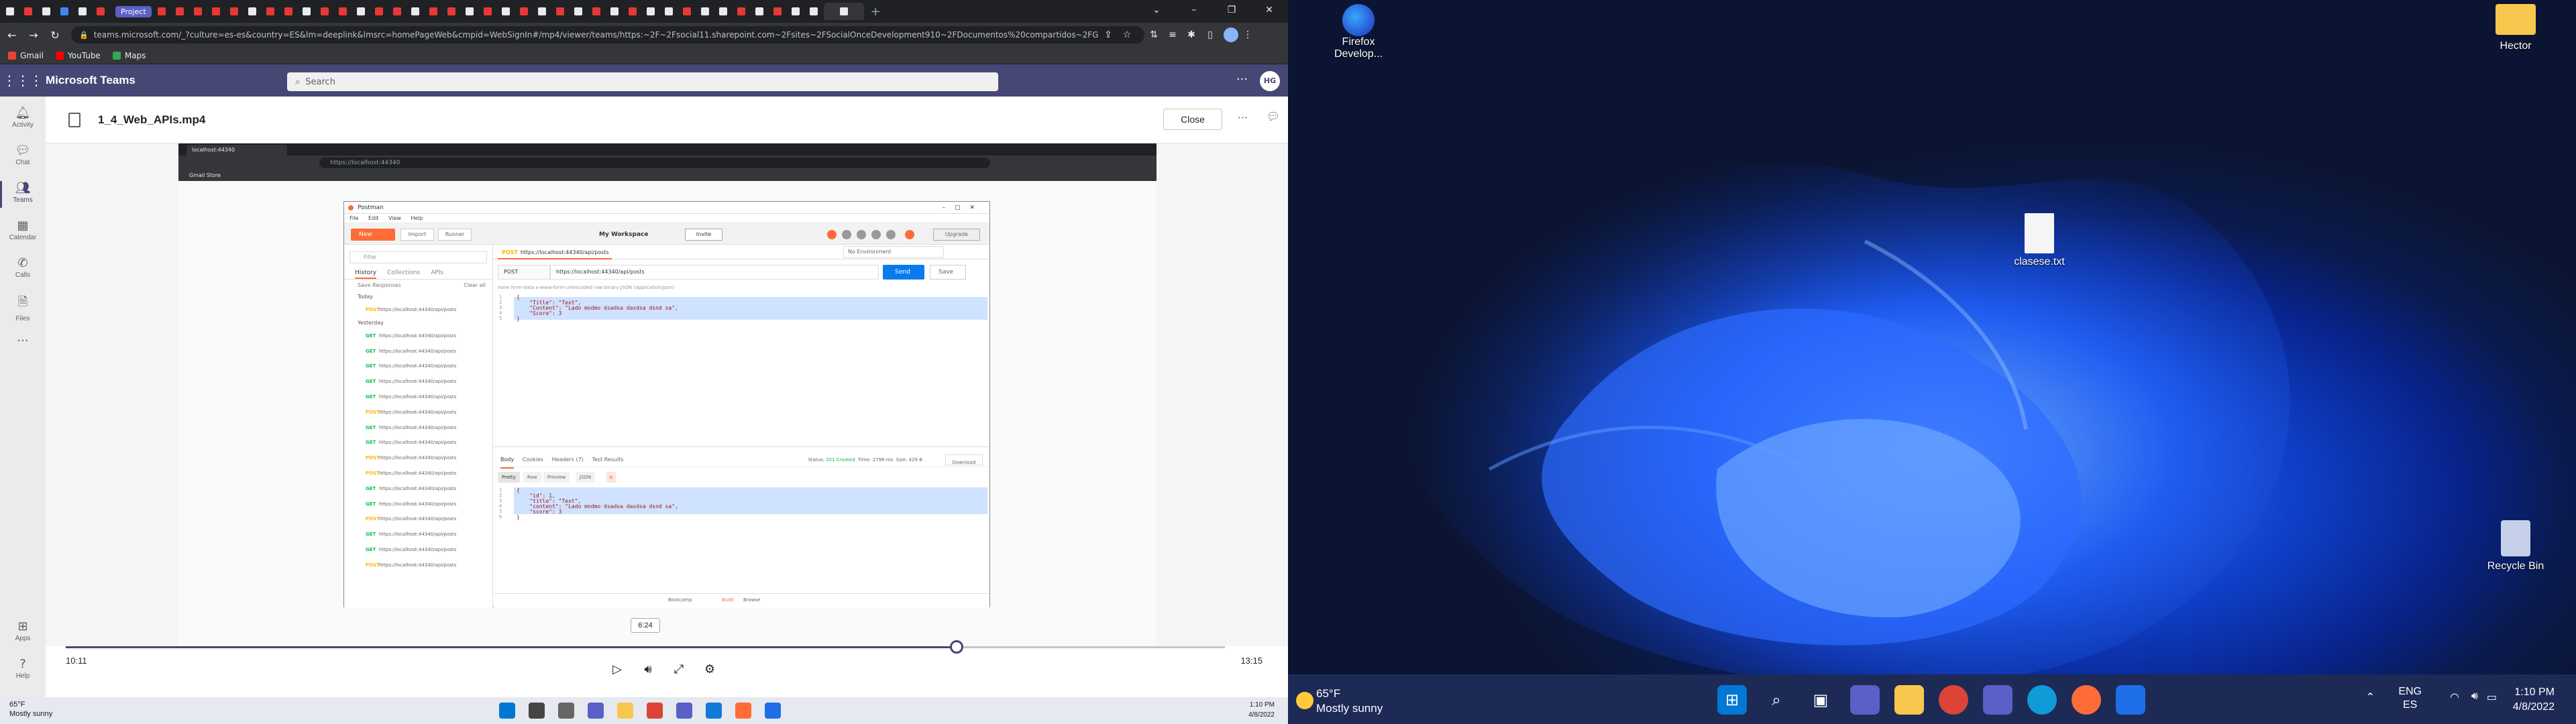  What do you see at coordinates (1194, 10) in the screenshot?
I see `minimize-button: –` at bounding box center [1194, 10].